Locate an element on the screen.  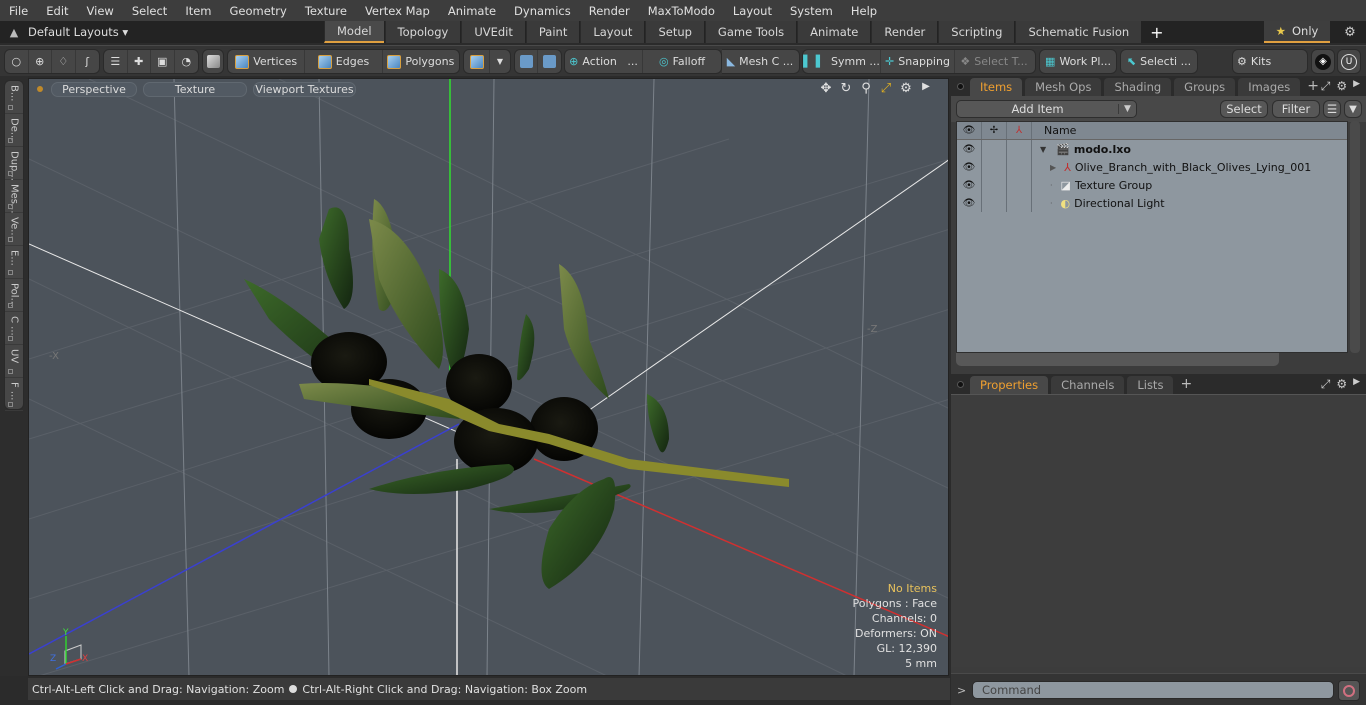
unity-button: ◈ is located at coordinates (1323, 61).